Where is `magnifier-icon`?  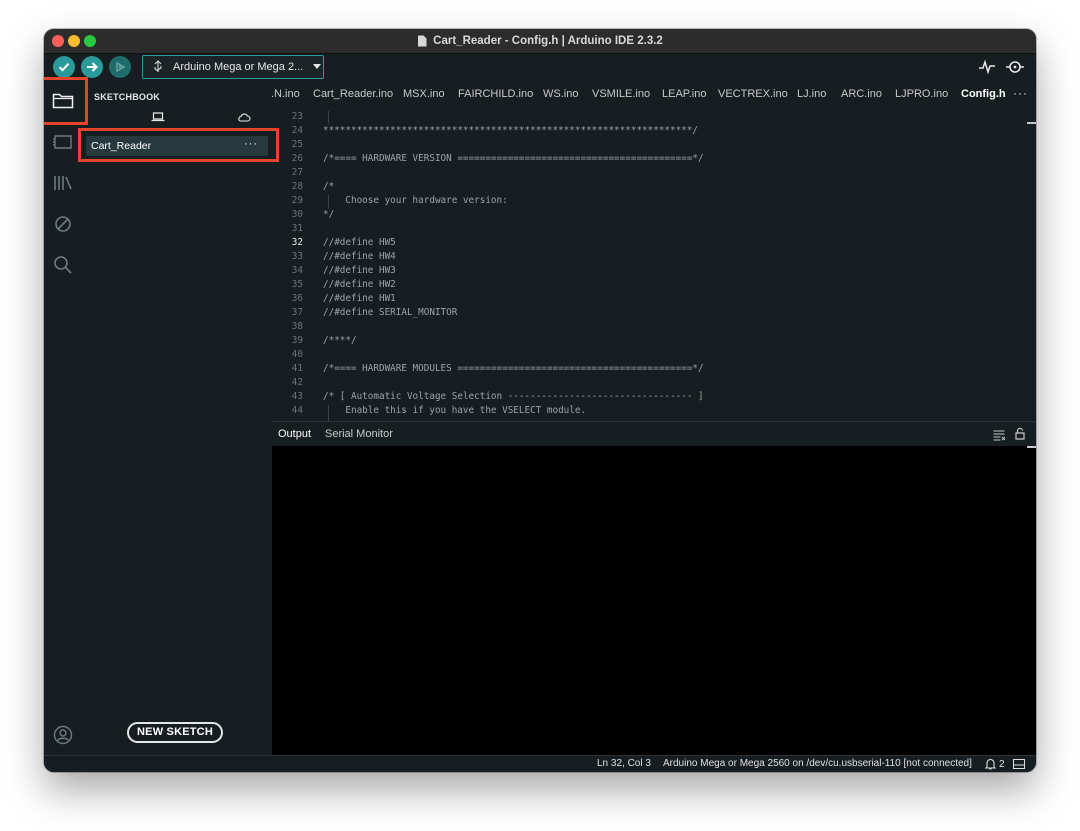 magnifier-icon is located at coordinates (1015, 67).